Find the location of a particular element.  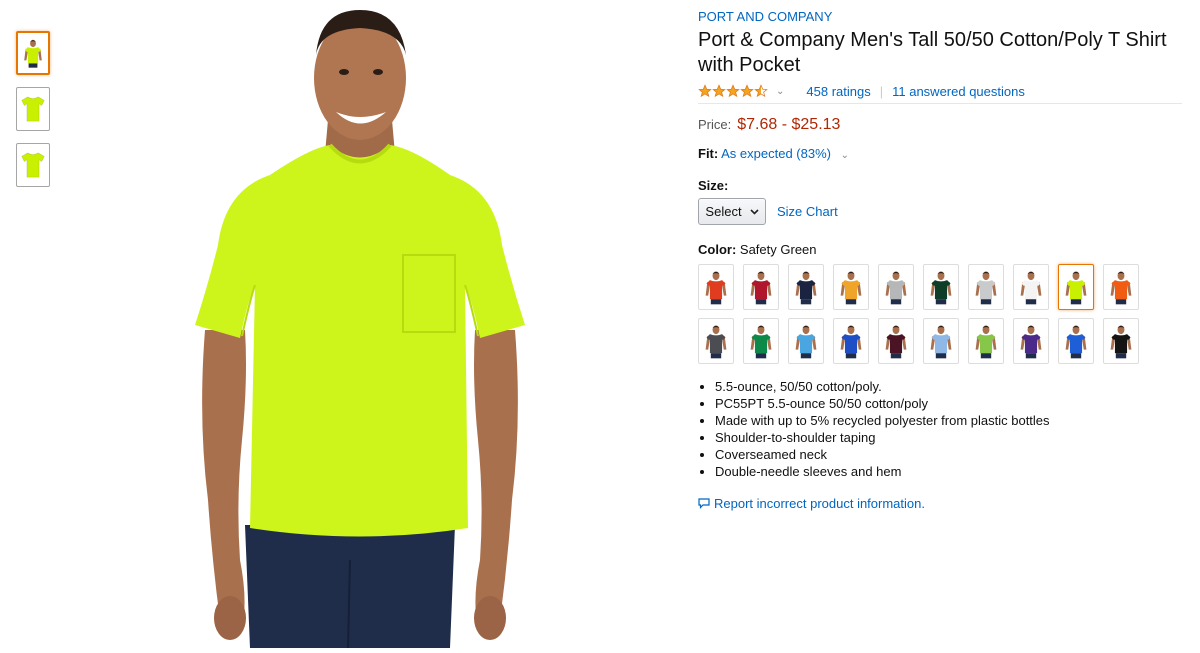

color-swatches is located at coordinates (941, 314).